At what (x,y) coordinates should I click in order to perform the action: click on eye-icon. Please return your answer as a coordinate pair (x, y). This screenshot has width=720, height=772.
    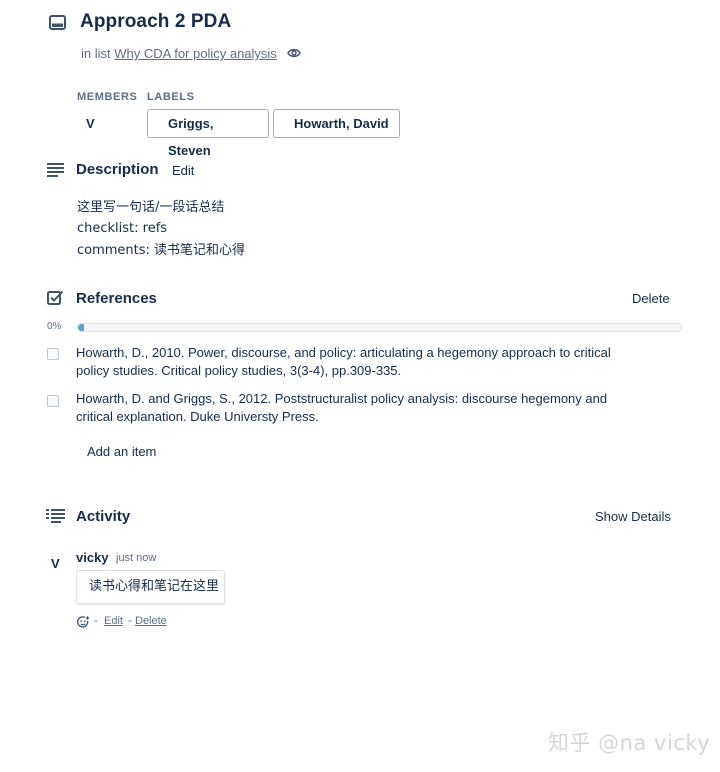
    Looking at the image, I should click on (294, 53).